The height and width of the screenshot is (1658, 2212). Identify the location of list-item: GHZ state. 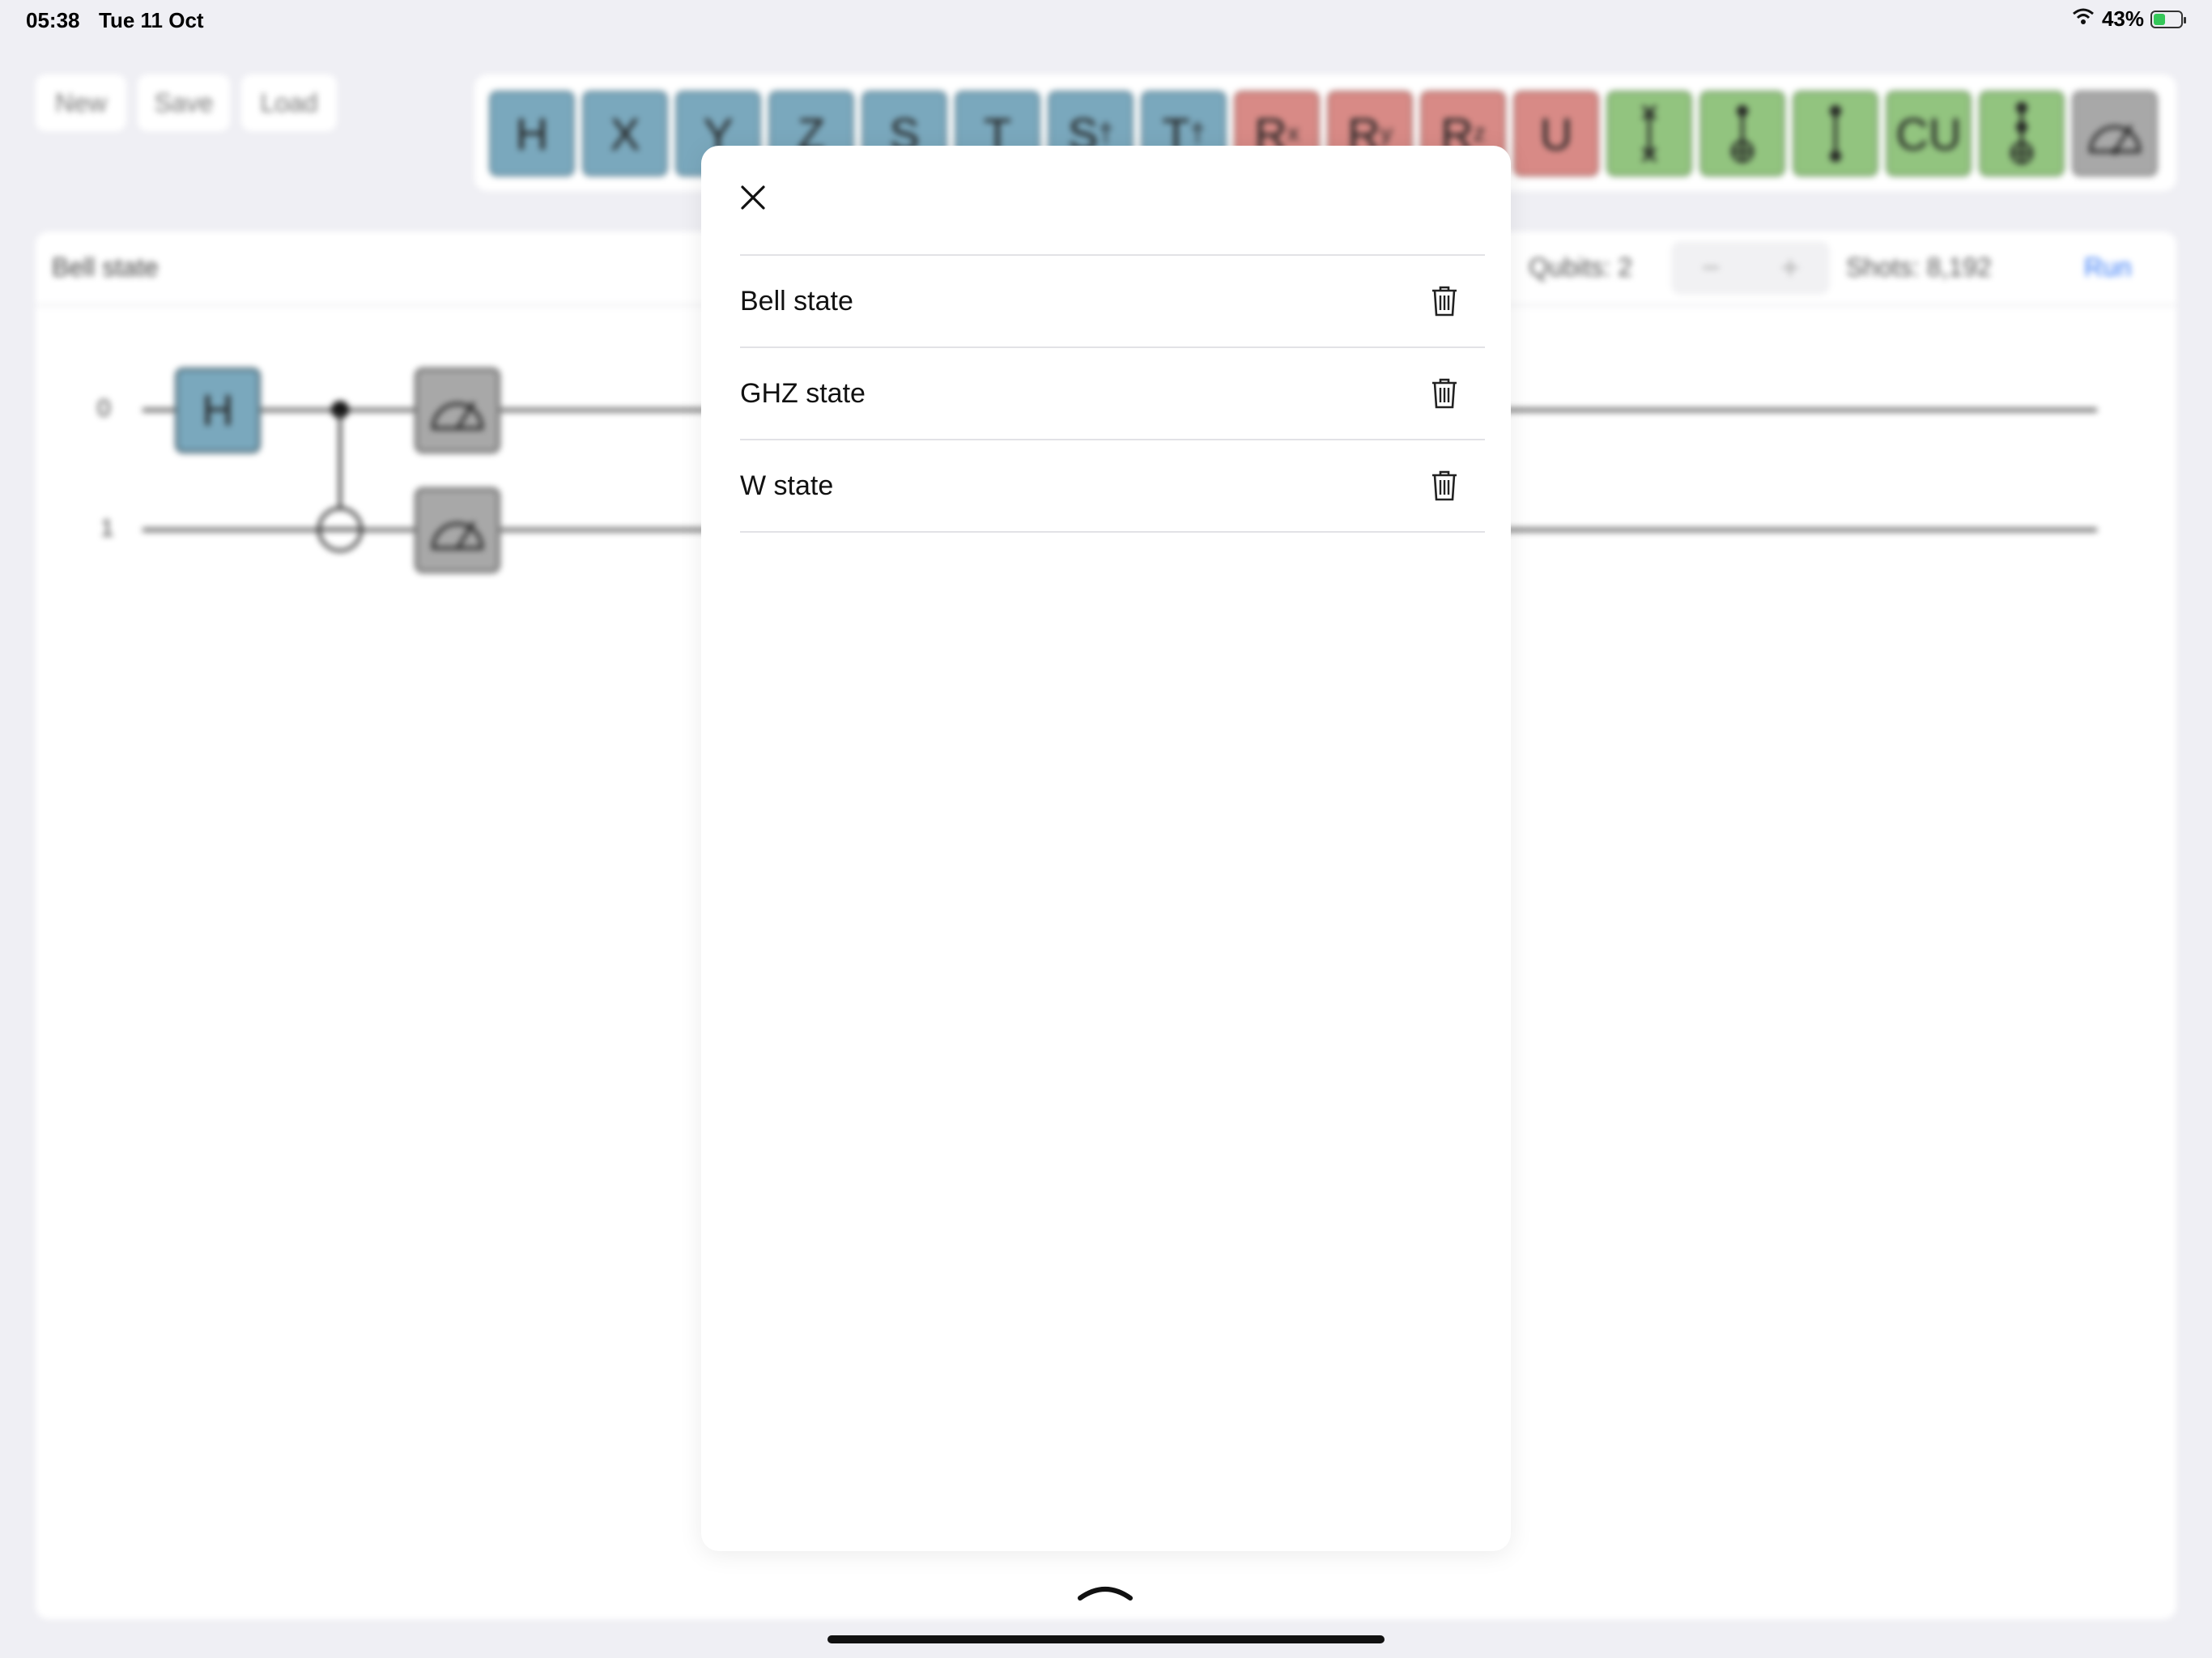
(1112, 394).